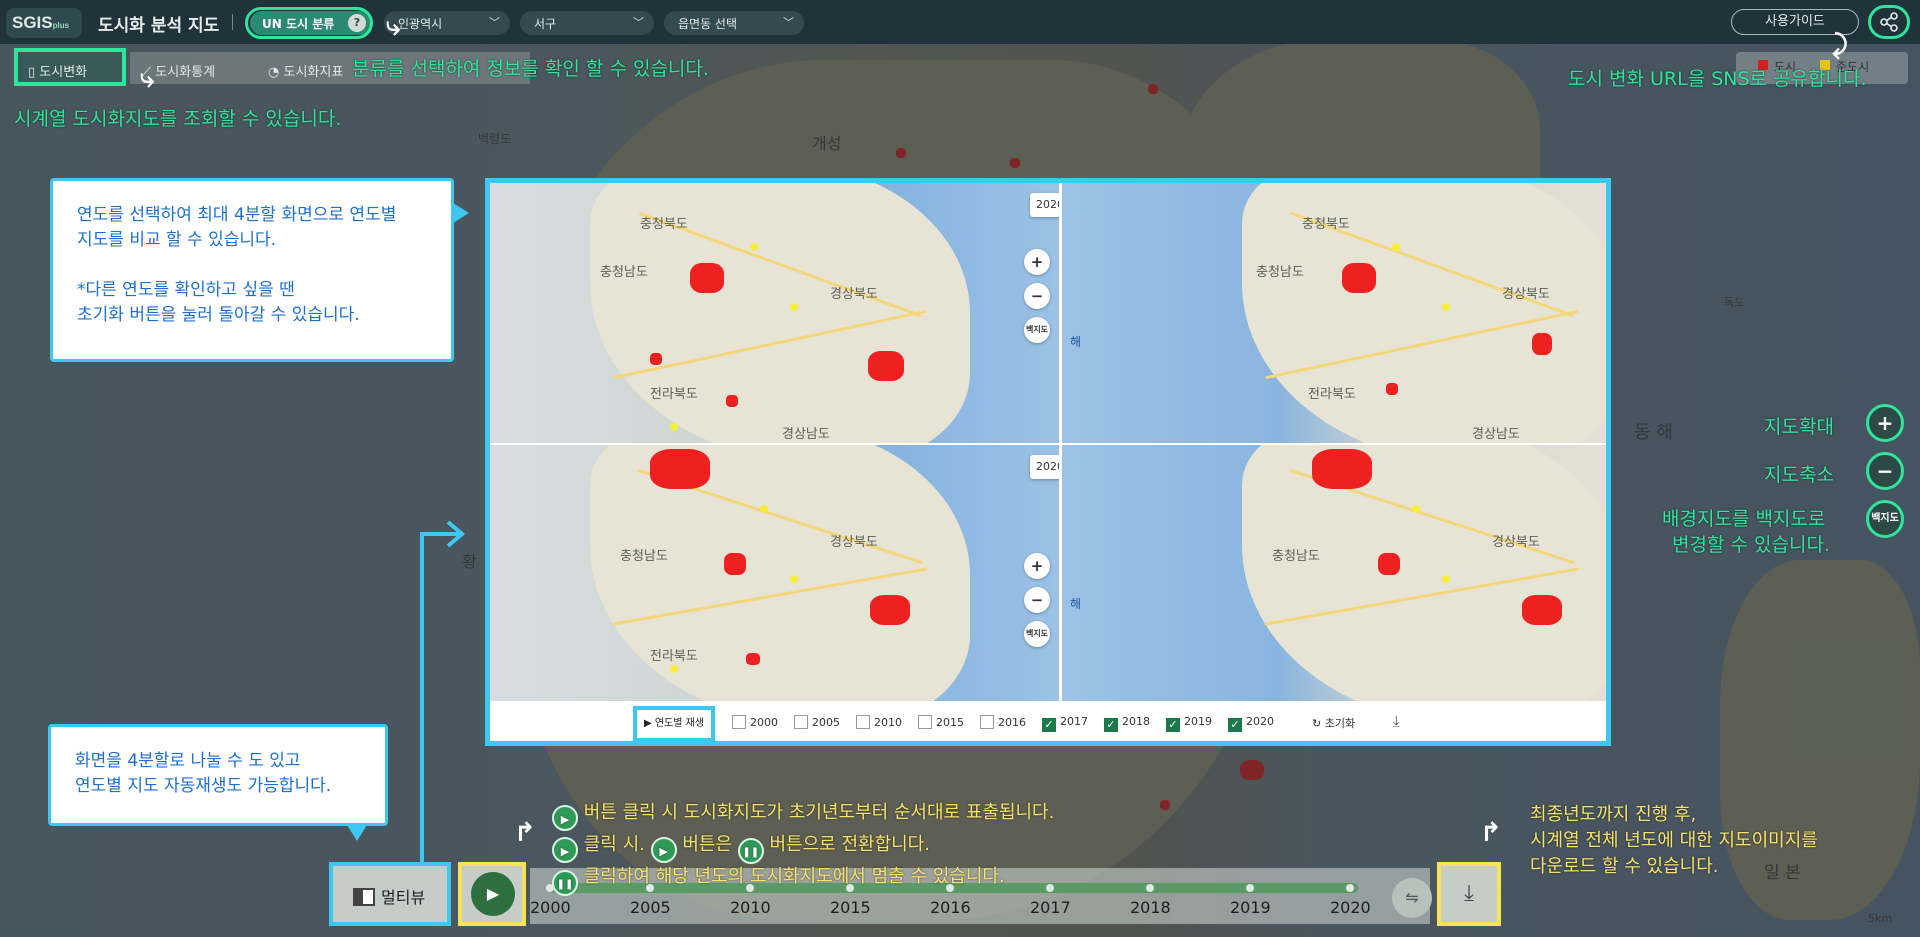 This screenshot has height=937, width=1920. Describe the element at coordinates (950, 907) in the screenshot. I see `timeline-year-label: 2016` at that location.